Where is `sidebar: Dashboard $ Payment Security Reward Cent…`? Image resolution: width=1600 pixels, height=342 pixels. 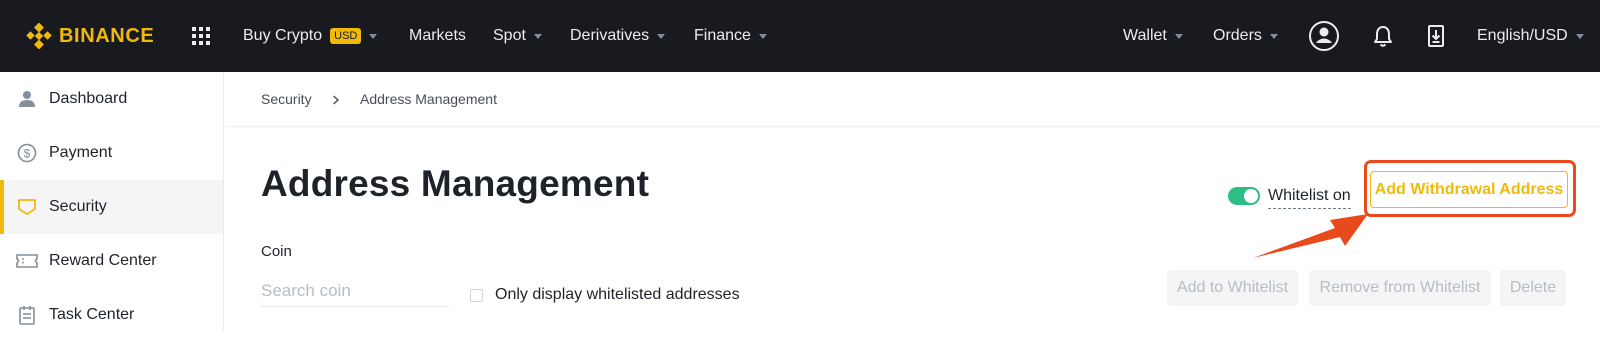
sidebar: Dashboard $ Payment Security Reward Cent… is located at coordinates (112, 201).